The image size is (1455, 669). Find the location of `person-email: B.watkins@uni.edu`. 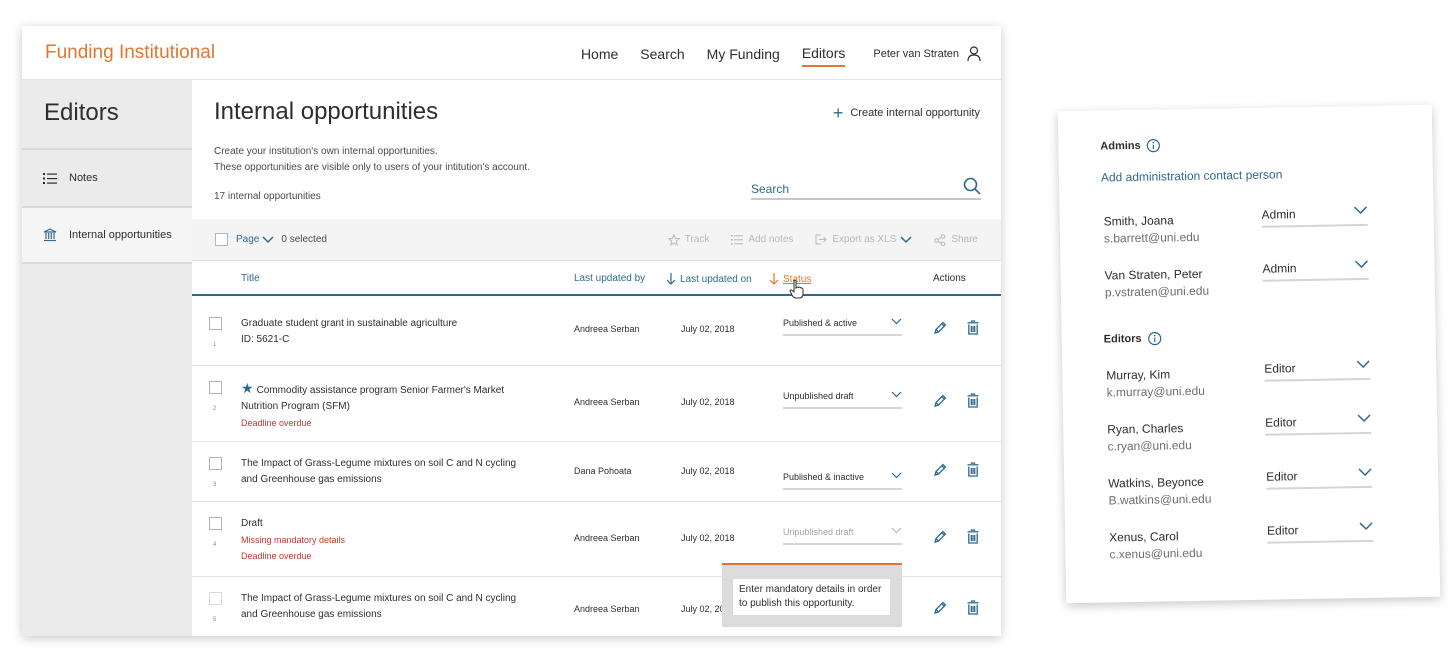

person-email: B.watkins@uni.edu is located at coordinates (1160, 499).